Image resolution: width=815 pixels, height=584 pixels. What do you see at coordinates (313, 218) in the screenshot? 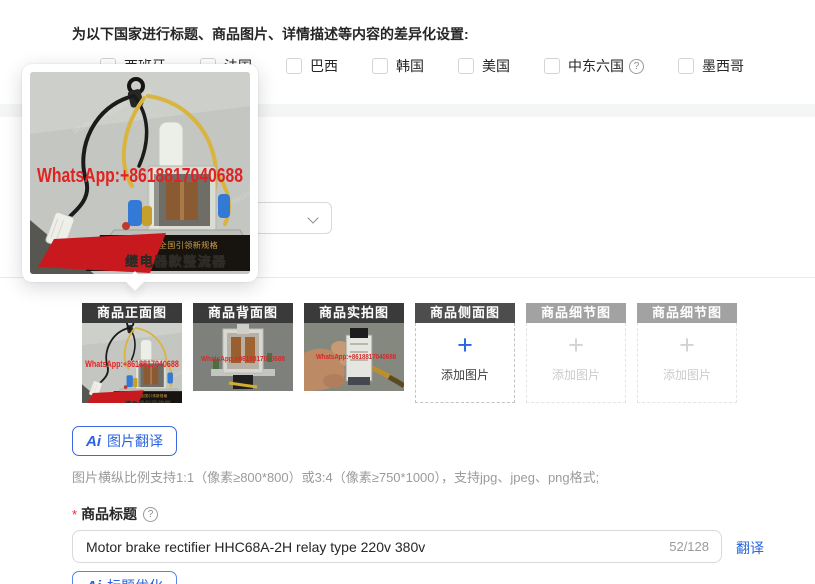
I see `chevron-down-icon` at bounding box center [313, 218].